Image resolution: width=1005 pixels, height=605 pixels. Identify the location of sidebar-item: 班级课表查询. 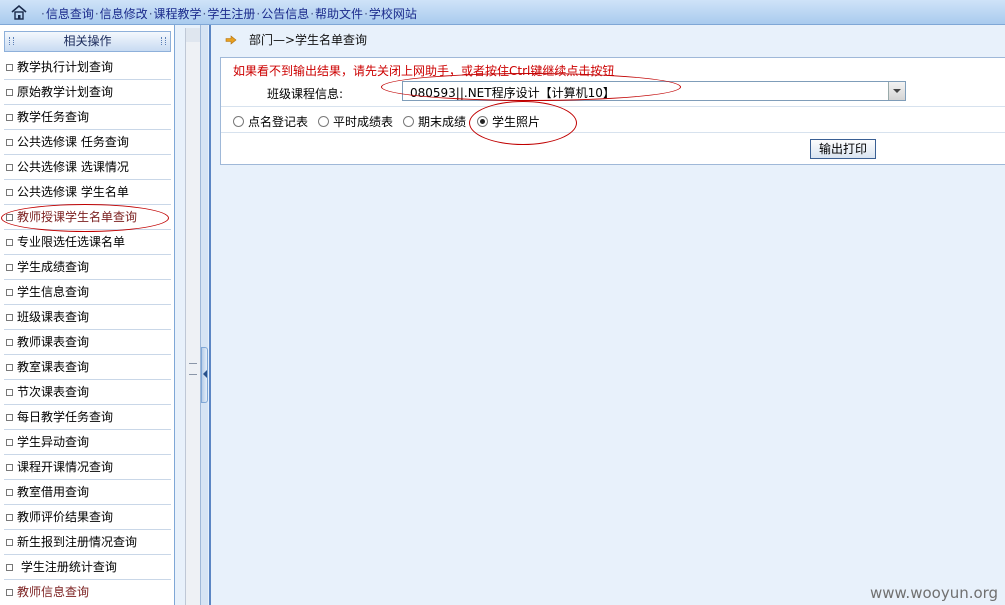
(87, 318).